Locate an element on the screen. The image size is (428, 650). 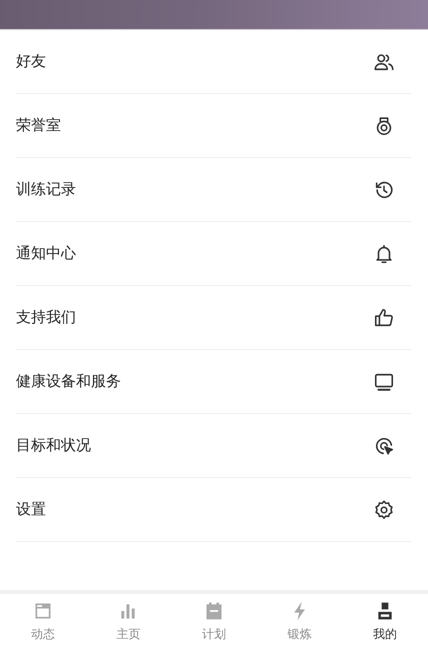
nav-tab: 计划 is located at coordinates (214, 622).